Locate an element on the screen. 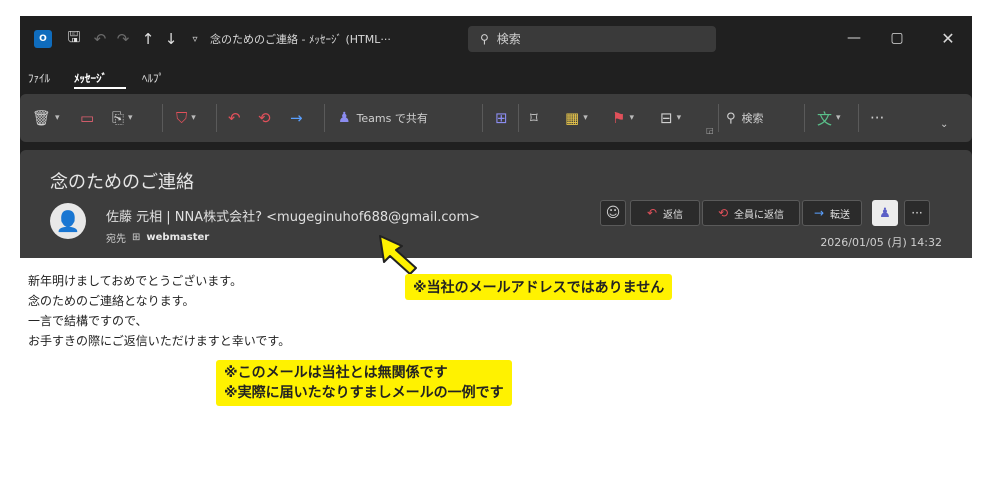  reply-ribbon-button: ↶ is located at coordinates (234, 118).